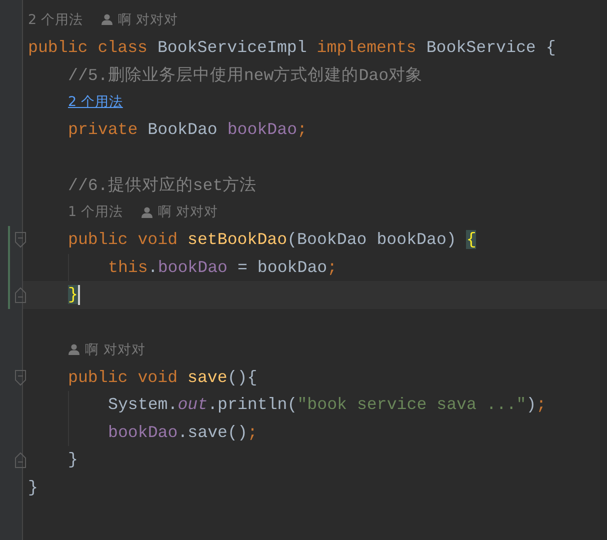 The height and width of the screenshot is (540, 607). I want to click on code-line: this.bookDao = bookDao;, so click(223, 267).